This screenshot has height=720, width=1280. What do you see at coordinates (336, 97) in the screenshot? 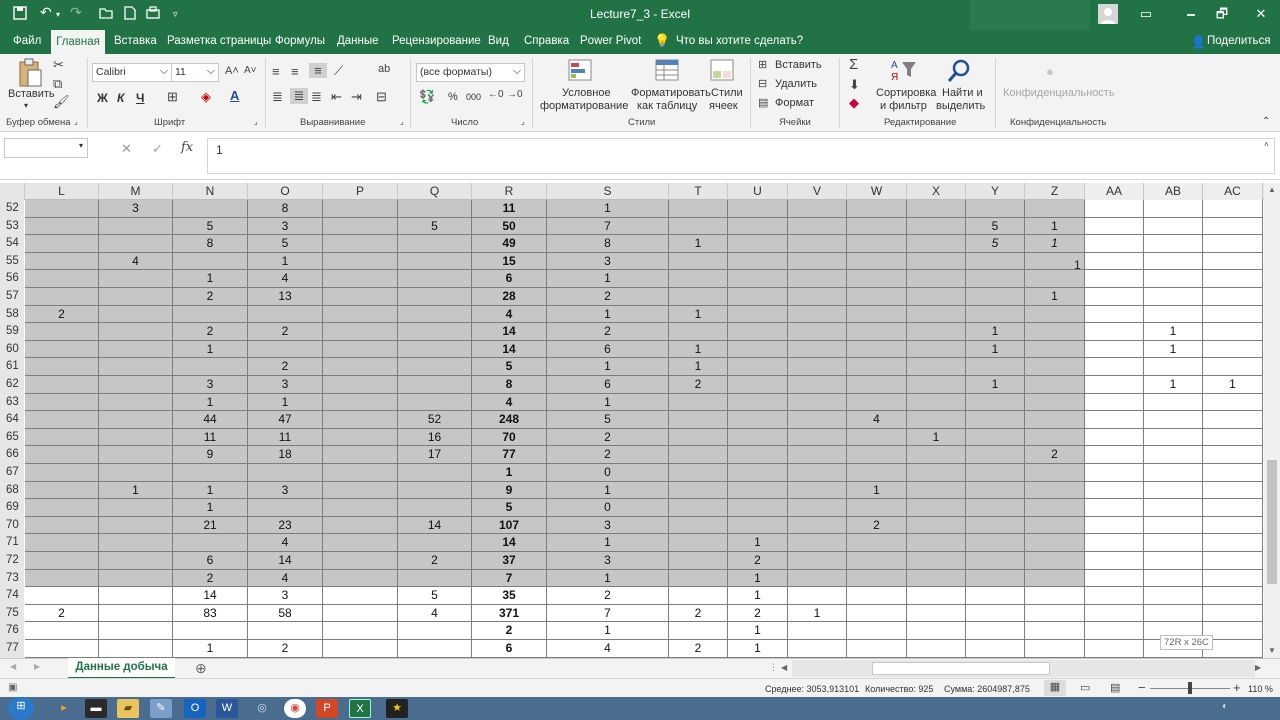
I see `decrease-indent-icon: ⇤` at bounding box center [336, 97].